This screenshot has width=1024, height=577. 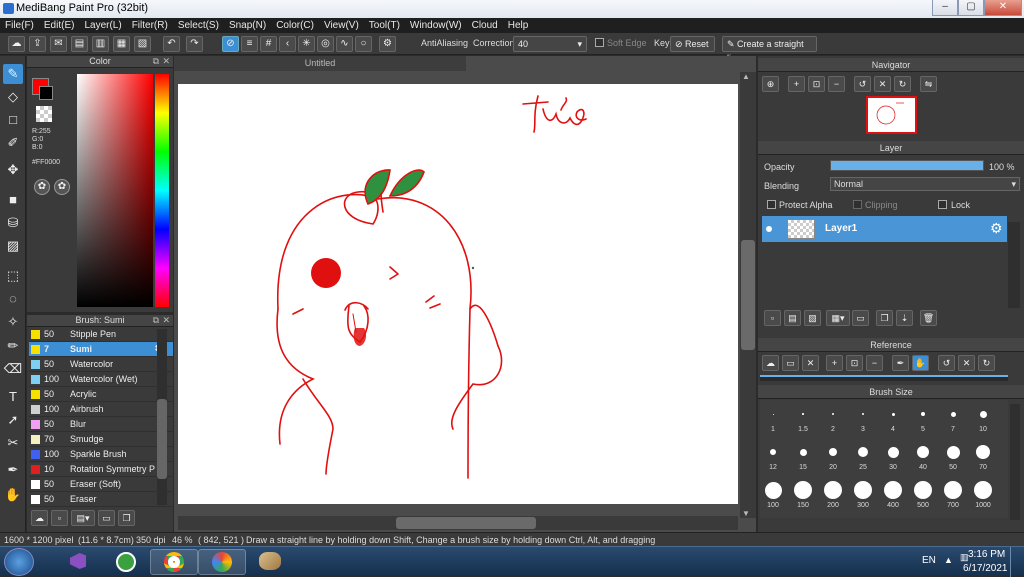 What do you see at coordinates (344, 44) in the screenshot?
I see `curve-snap-icon: ∿` at bounding box center [344, 44].